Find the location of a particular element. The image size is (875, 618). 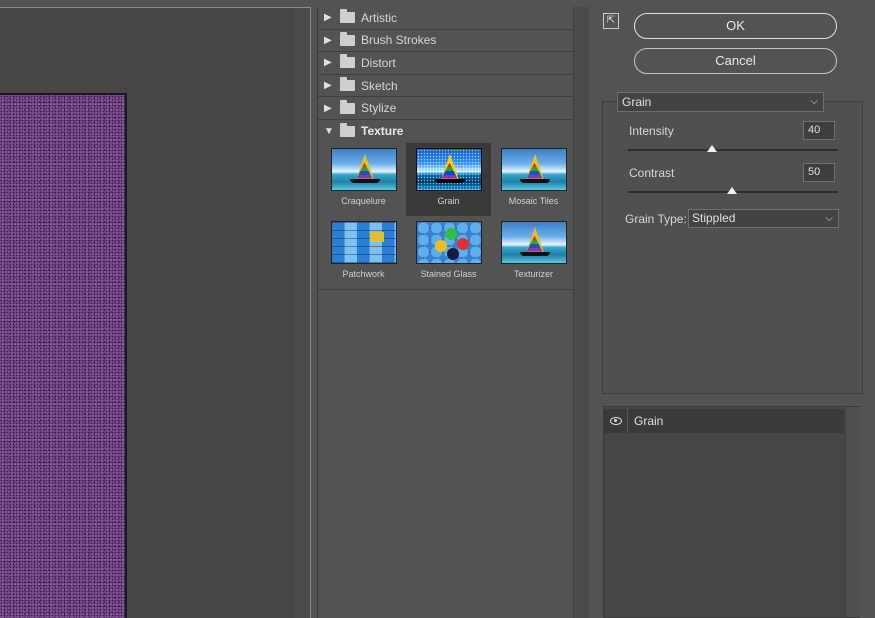

filter-label: Stained Glass is located at coordinates (448, 273).